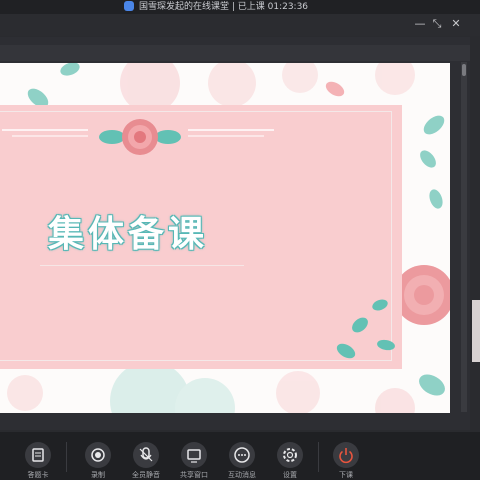 The height and width of the screenshot is (480, 480). What do you see at coordinates (38, 455) in the screenshot?
I see `answer-card-icon` at bounding box center [38, 455].